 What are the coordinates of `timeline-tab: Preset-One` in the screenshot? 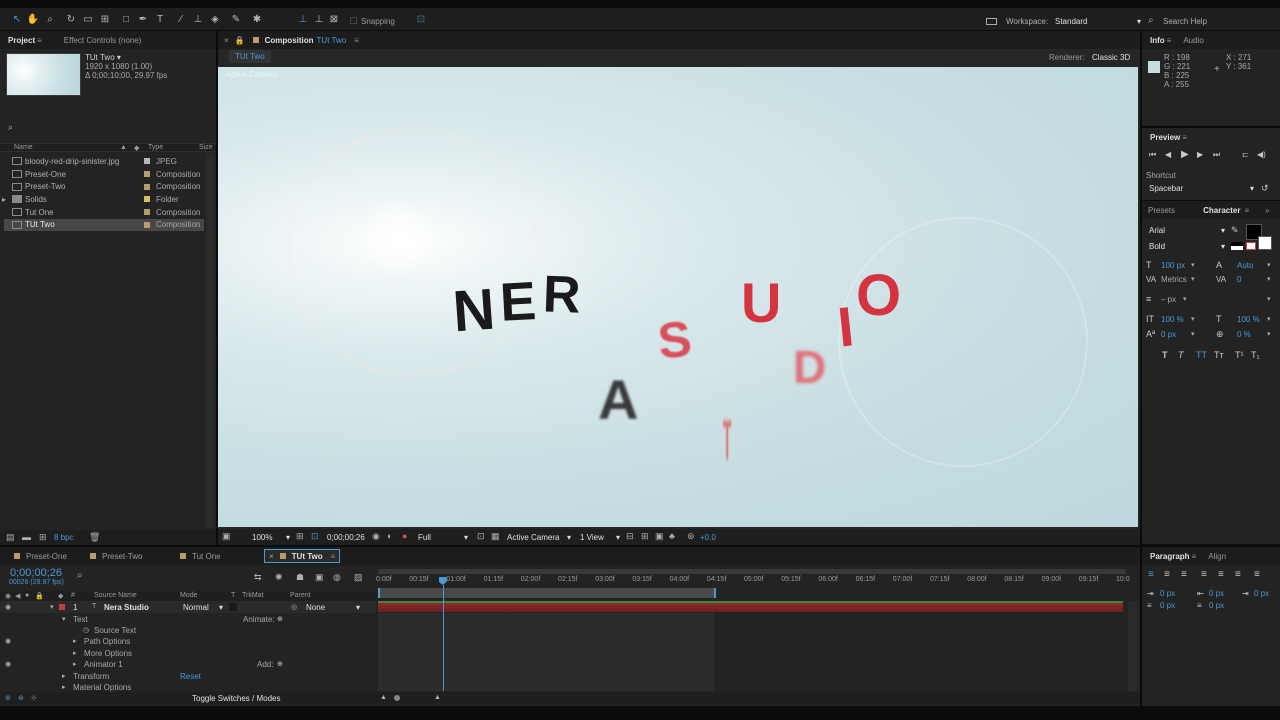 It's located at (40, 556).